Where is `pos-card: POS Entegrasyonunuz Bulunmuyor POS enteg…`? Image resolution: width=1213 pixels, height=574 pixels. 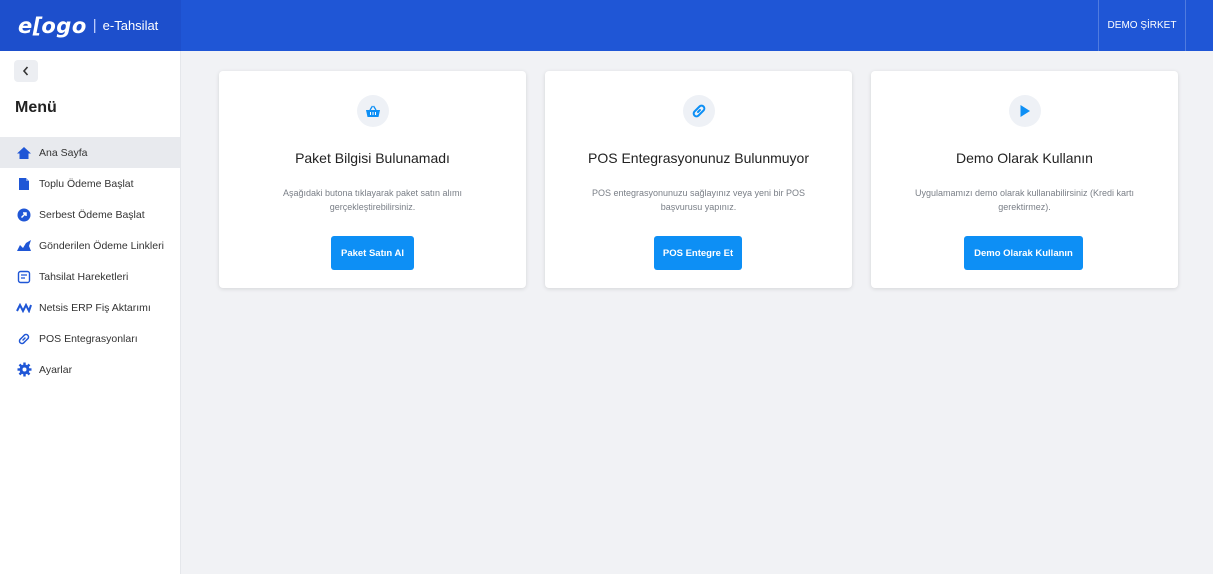 pos-card: POS Entegrasyonunuz Bulunmuyor POS enteg… is located at coordinates (698, 179).